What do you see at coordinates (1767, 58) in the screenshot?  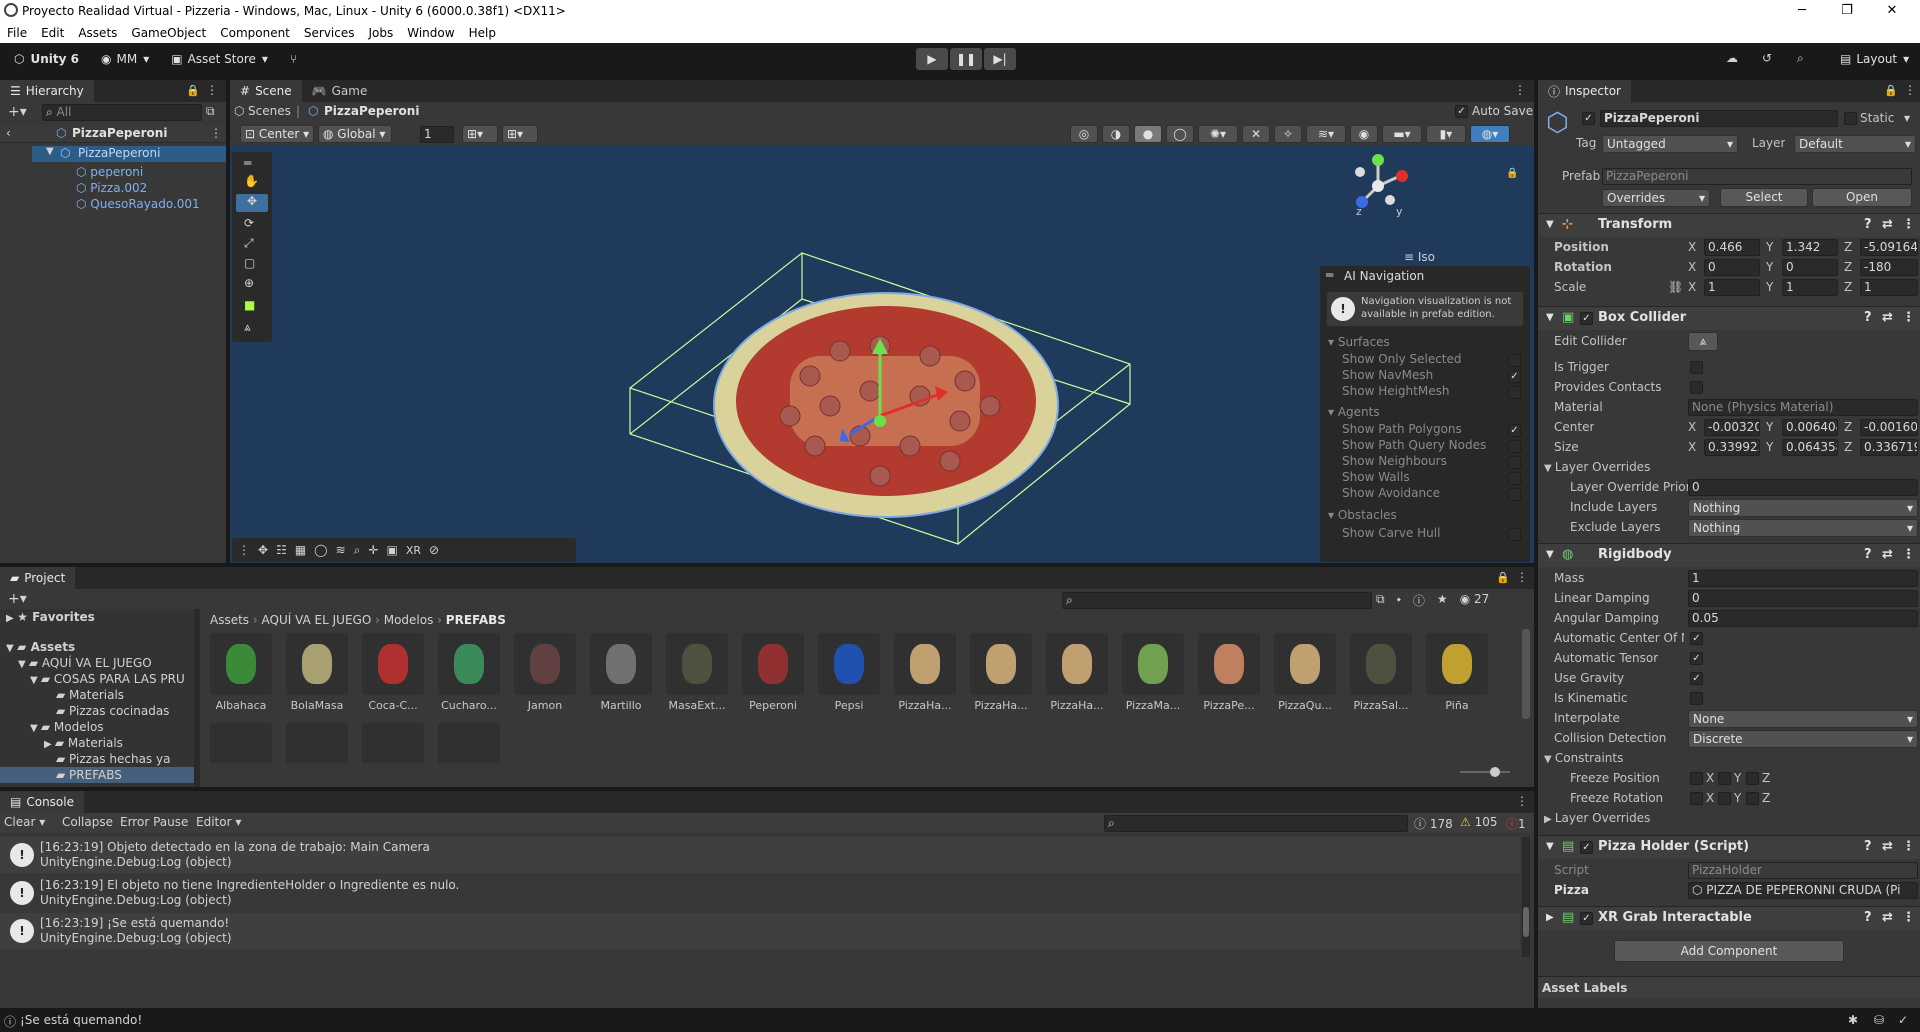 I see `history-icon: ↺` at bounding box center [1767, 58].